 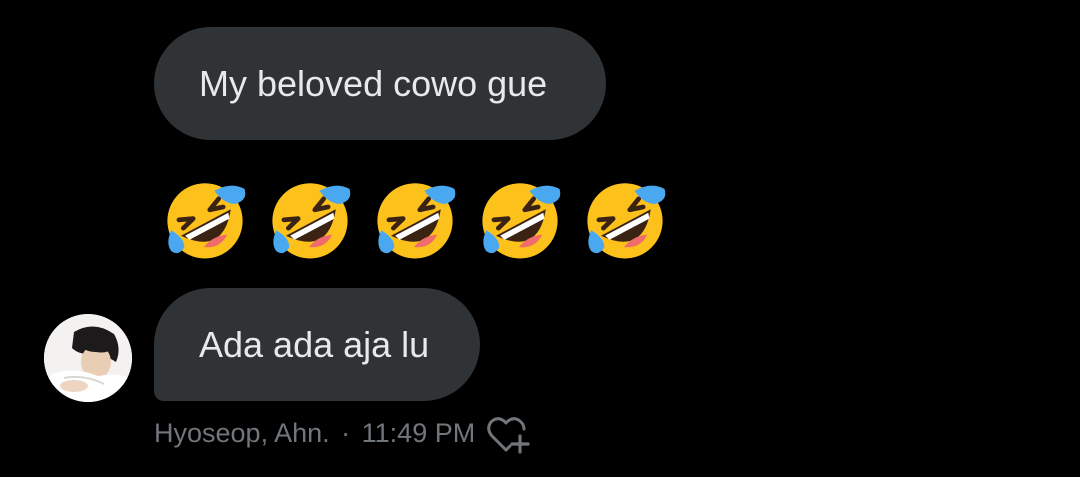 I want to click on avatar-photo, so click(x=88, y=358).